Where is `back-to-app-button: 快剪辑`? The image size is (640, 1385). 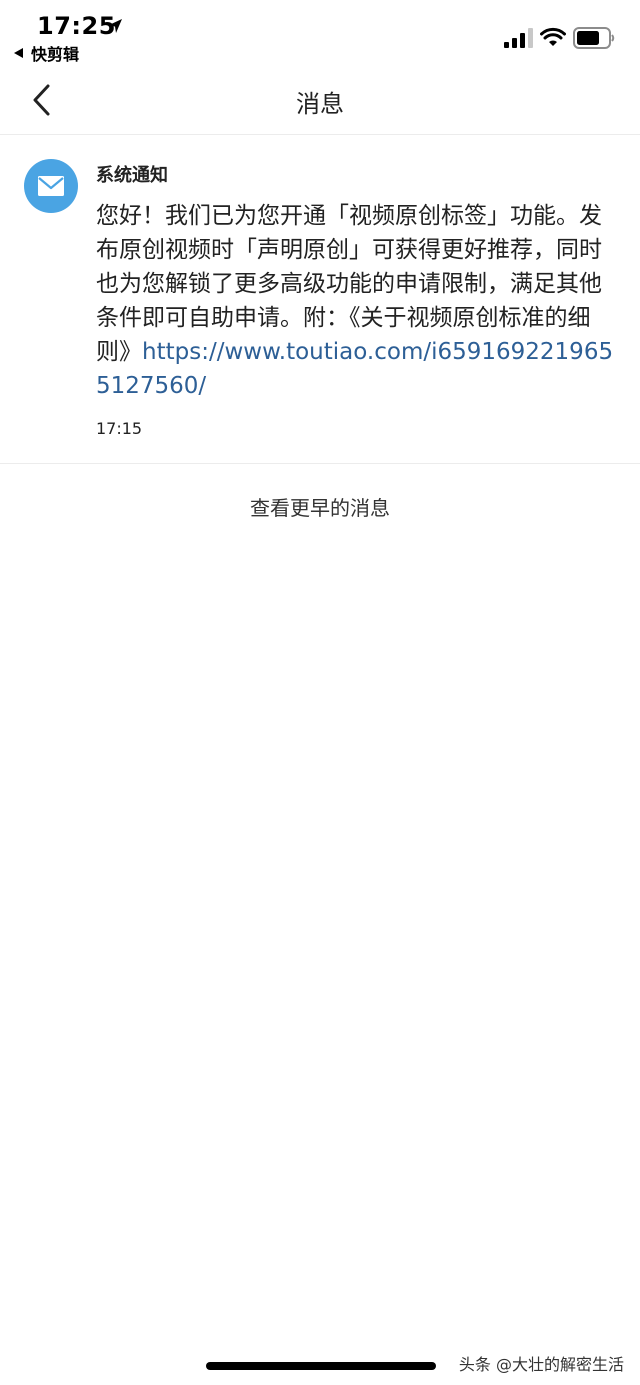
back-to-app-button: 快剪辑 is located at coordinates (46, 53).